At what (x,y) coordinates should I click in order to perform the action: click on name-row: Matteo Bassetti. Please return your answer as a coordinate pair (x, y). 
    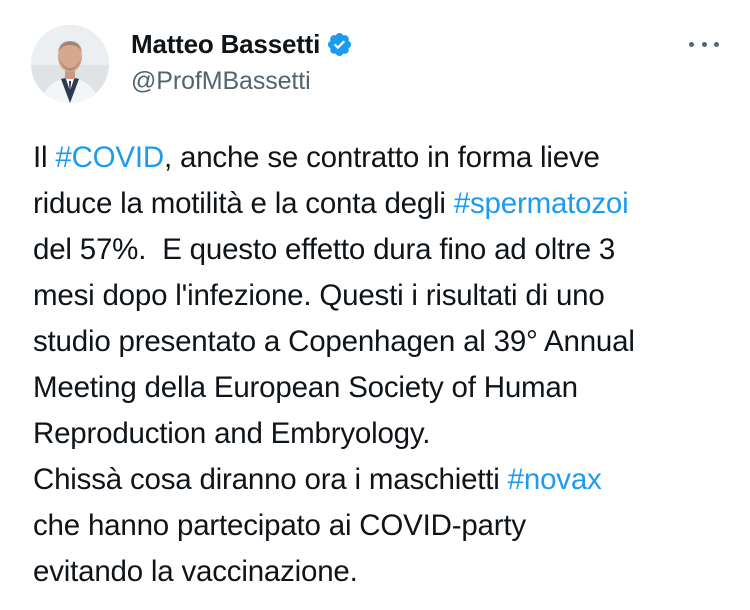
    Looking at the image, I should click on (242, 44).